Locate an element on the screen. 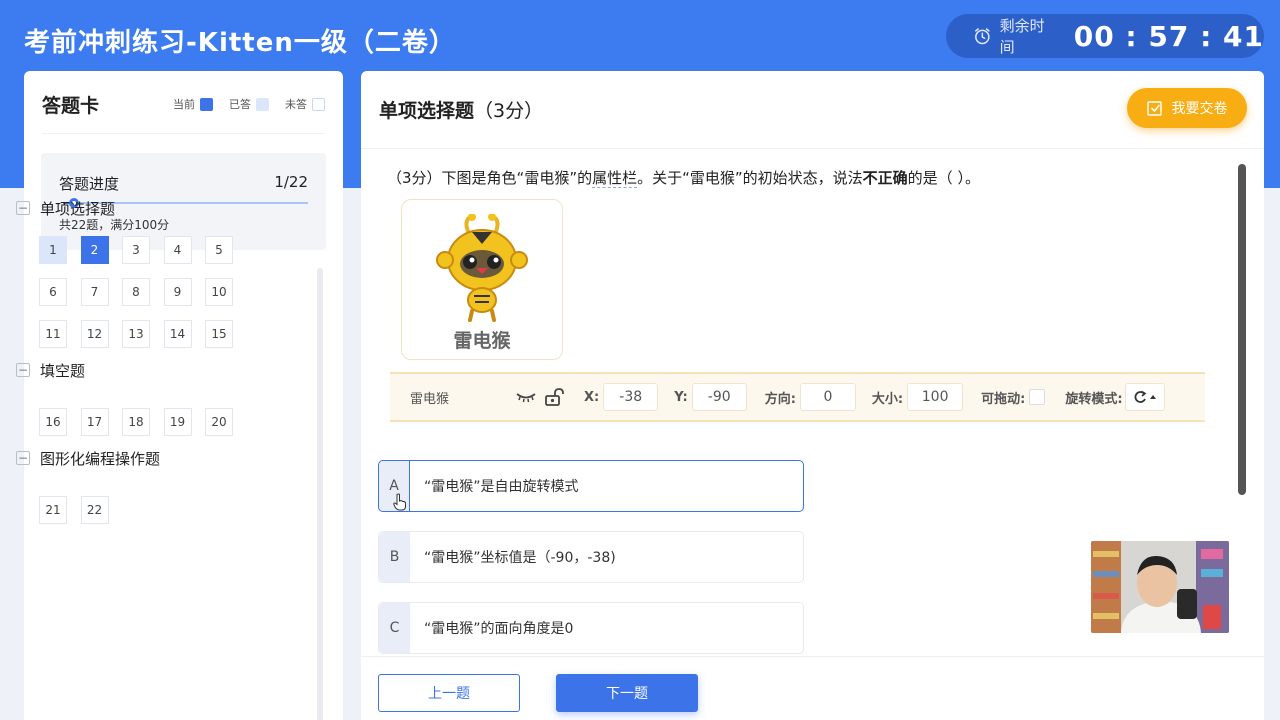 This screenshot has width=1280, height=720. question-number-button: 5 is located at coordinates (219, 250).